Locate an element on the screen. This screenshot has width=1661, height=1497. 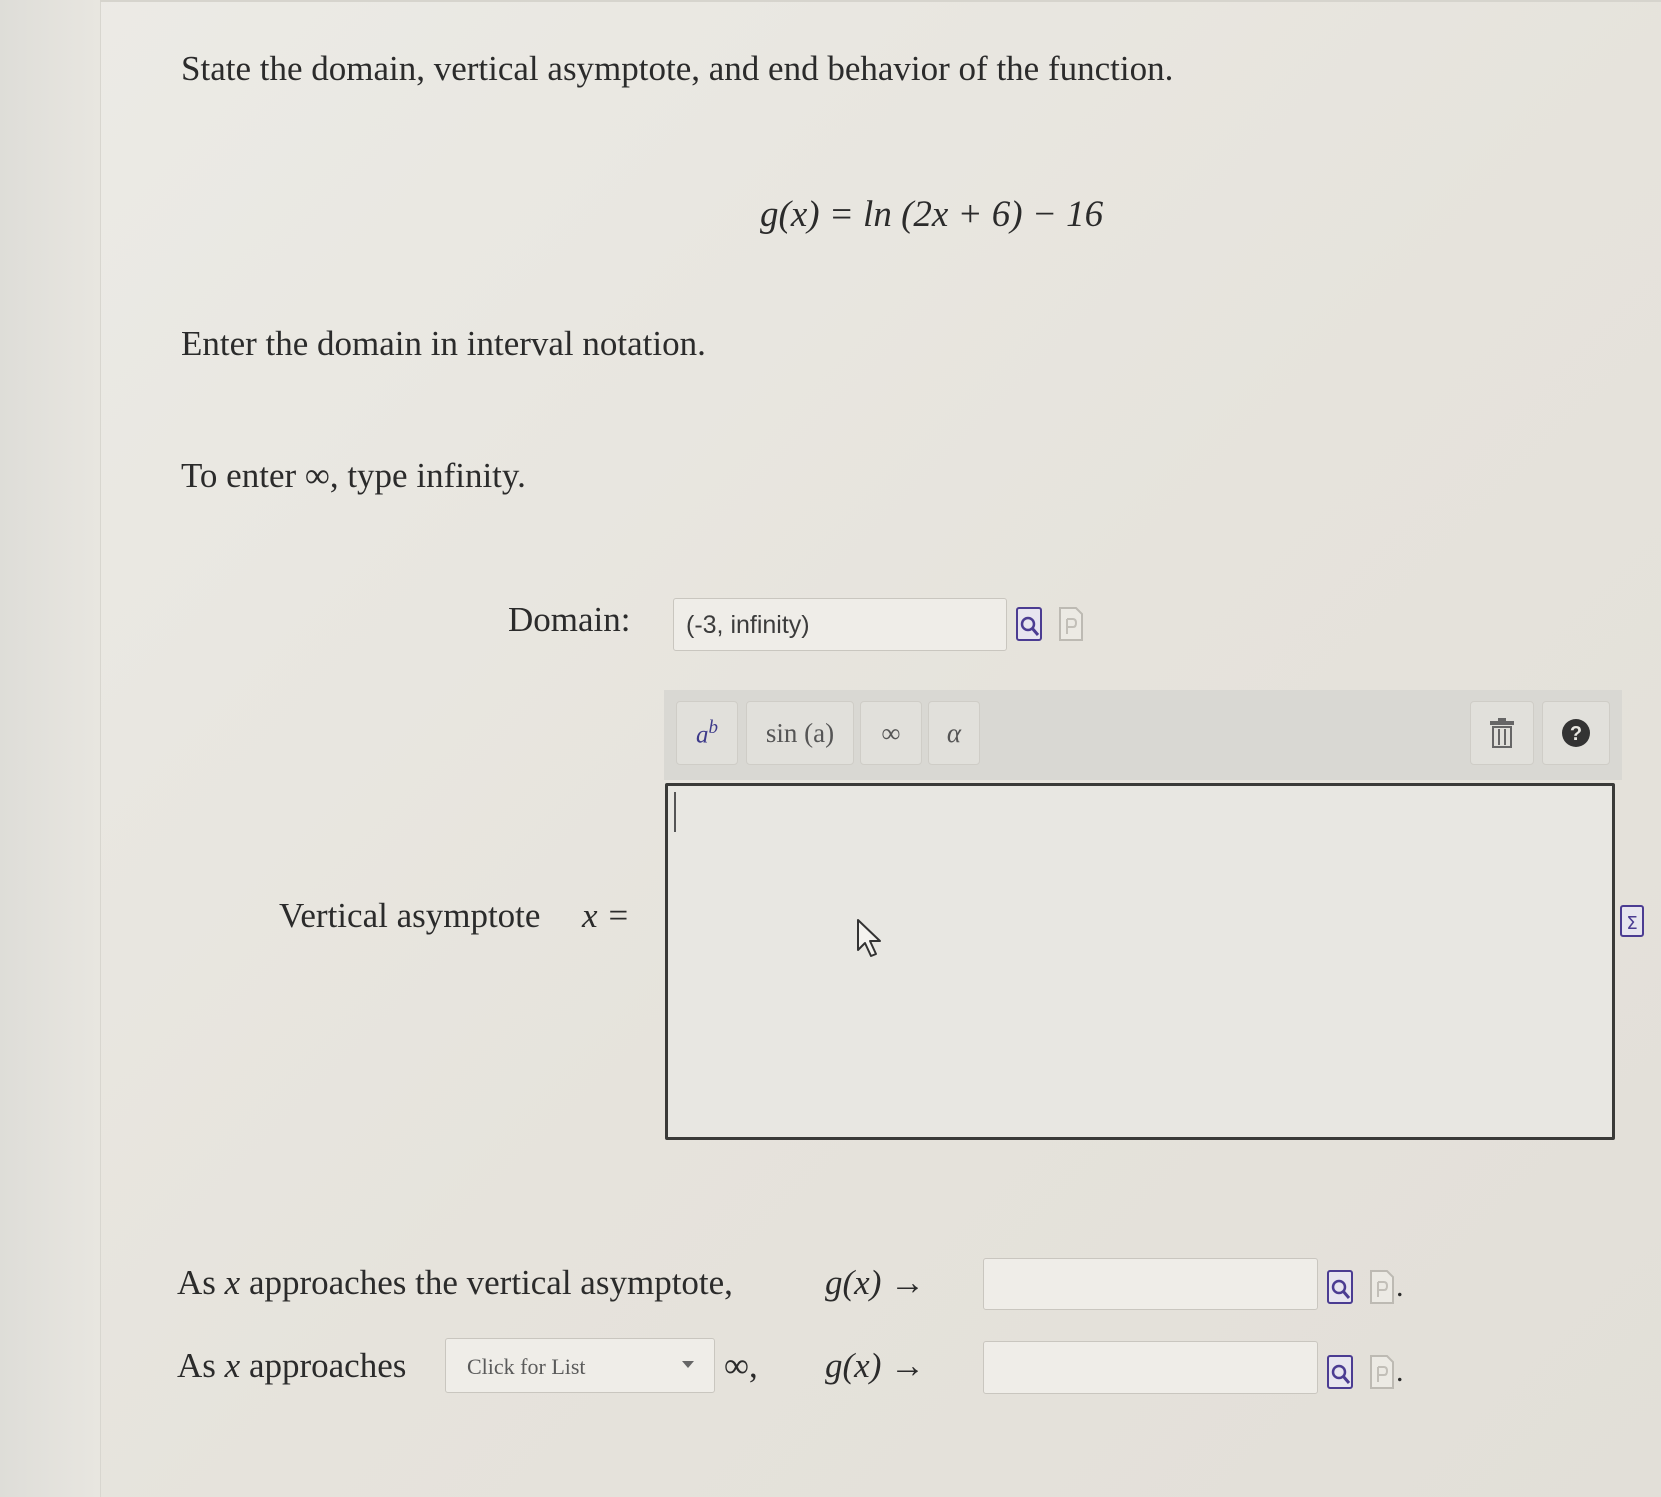
svg-text: Σ is located at coordinates (1631, 923).